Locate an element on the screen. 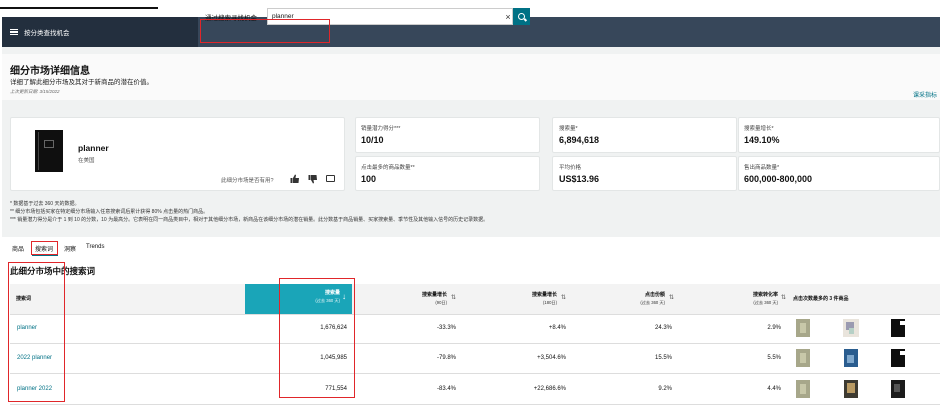  metric-label: 搜索量* is located at coordinates (568, 129).